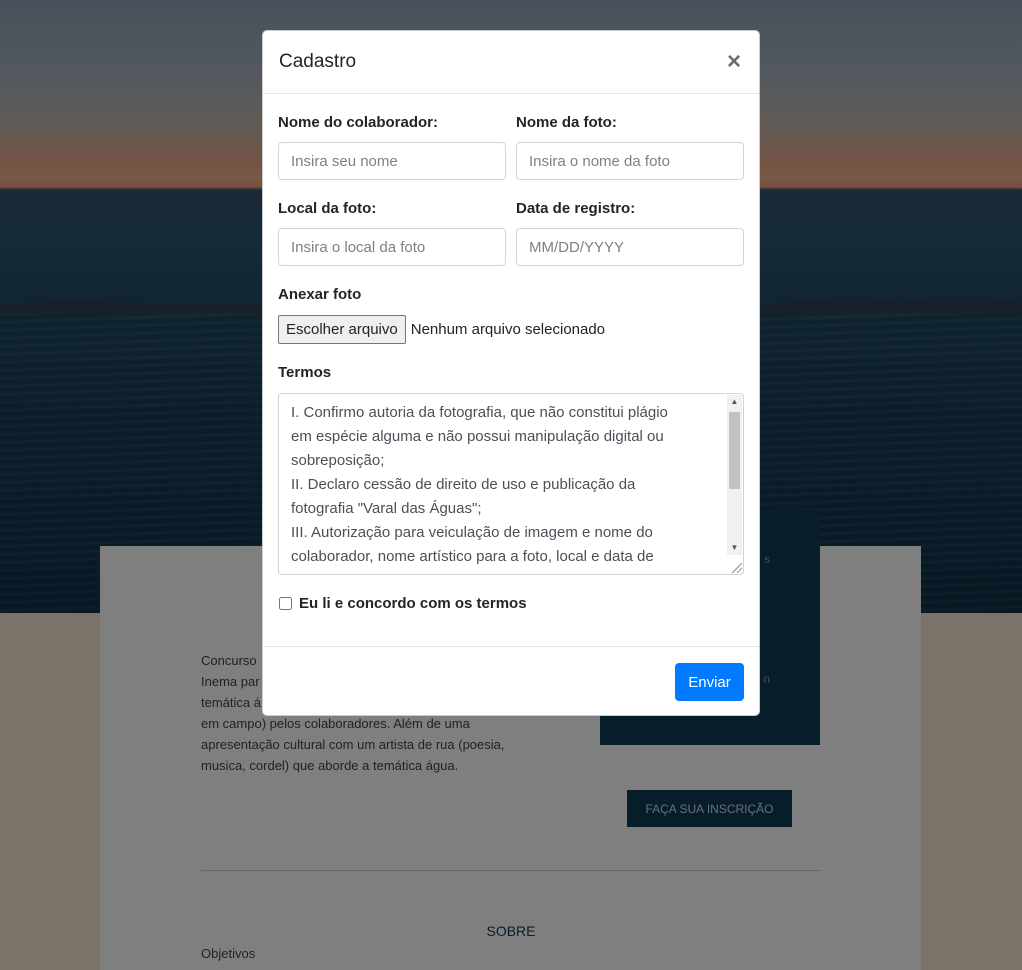 Image resolution: width=1022 pixels, height=970 pixels. I want to click on close-icon: ×, so click(734, 62).